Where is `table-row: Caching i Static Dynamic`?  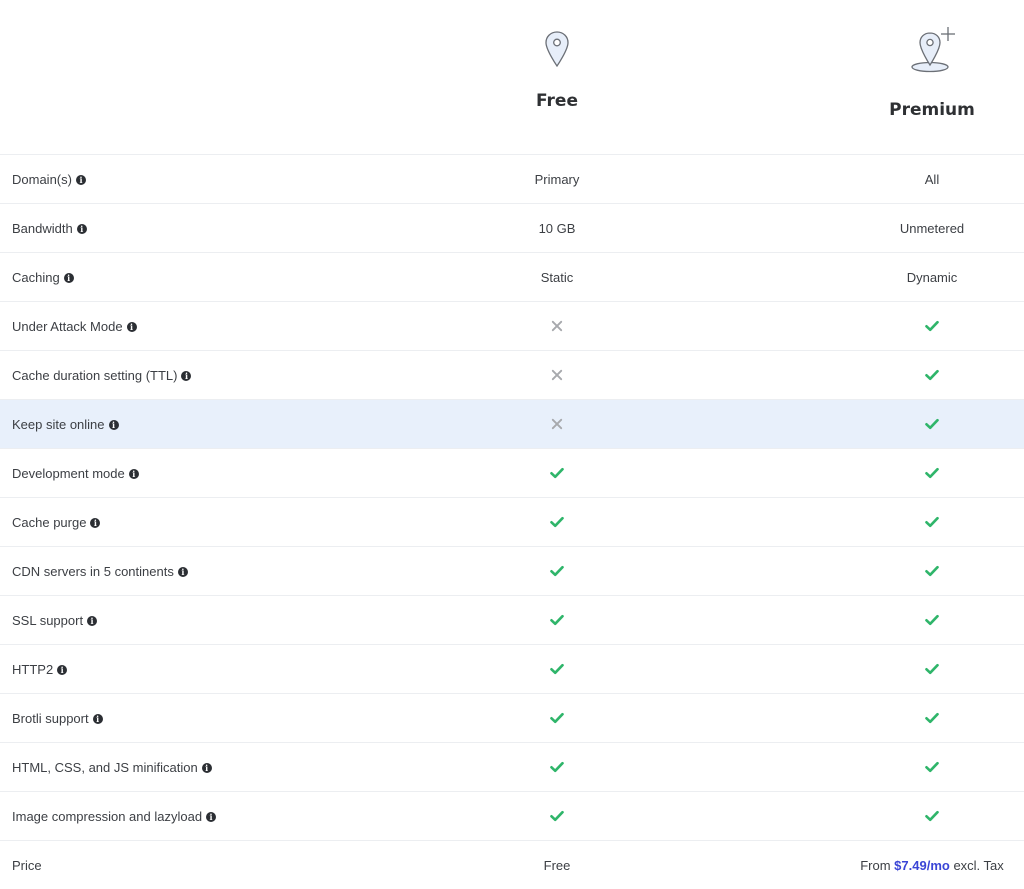 table-row: Caching i Static Dynamic is located at coordinates (512, 277).